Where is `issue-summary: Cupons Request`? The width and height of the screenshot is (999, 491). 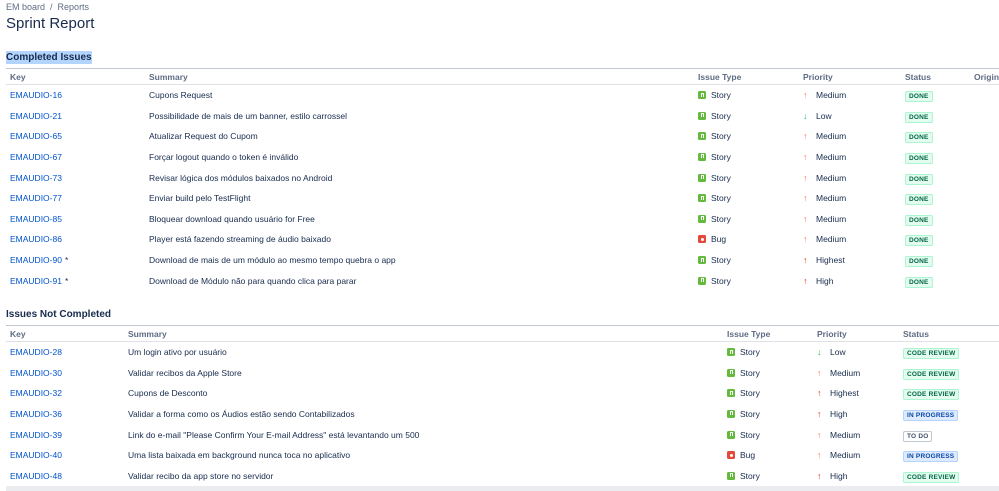
issue-summary: Cupons Request is located at coordinates (181, 95).